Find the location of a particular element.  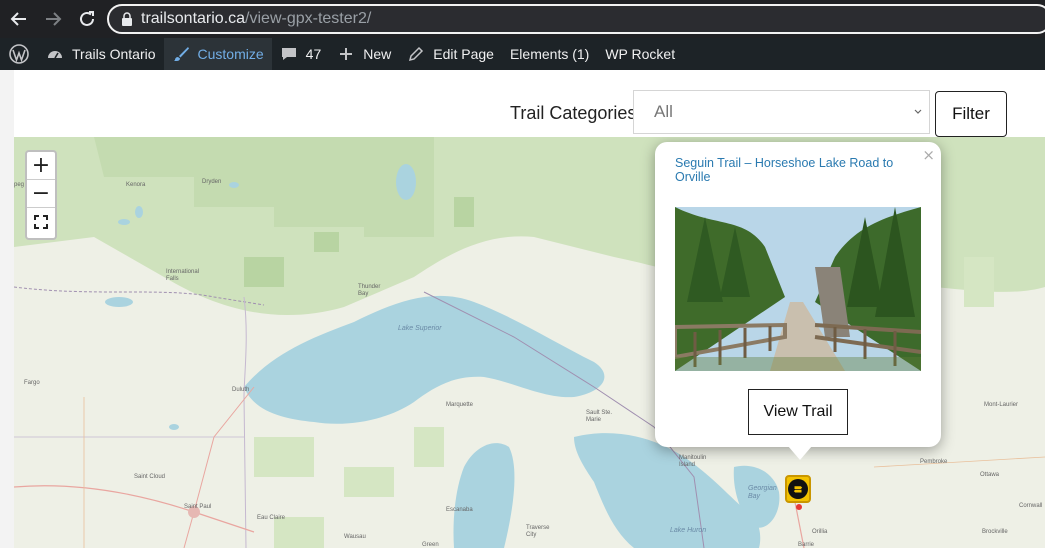

map-label-traverse-city: Traverse City is located at coordinates (538, 531).